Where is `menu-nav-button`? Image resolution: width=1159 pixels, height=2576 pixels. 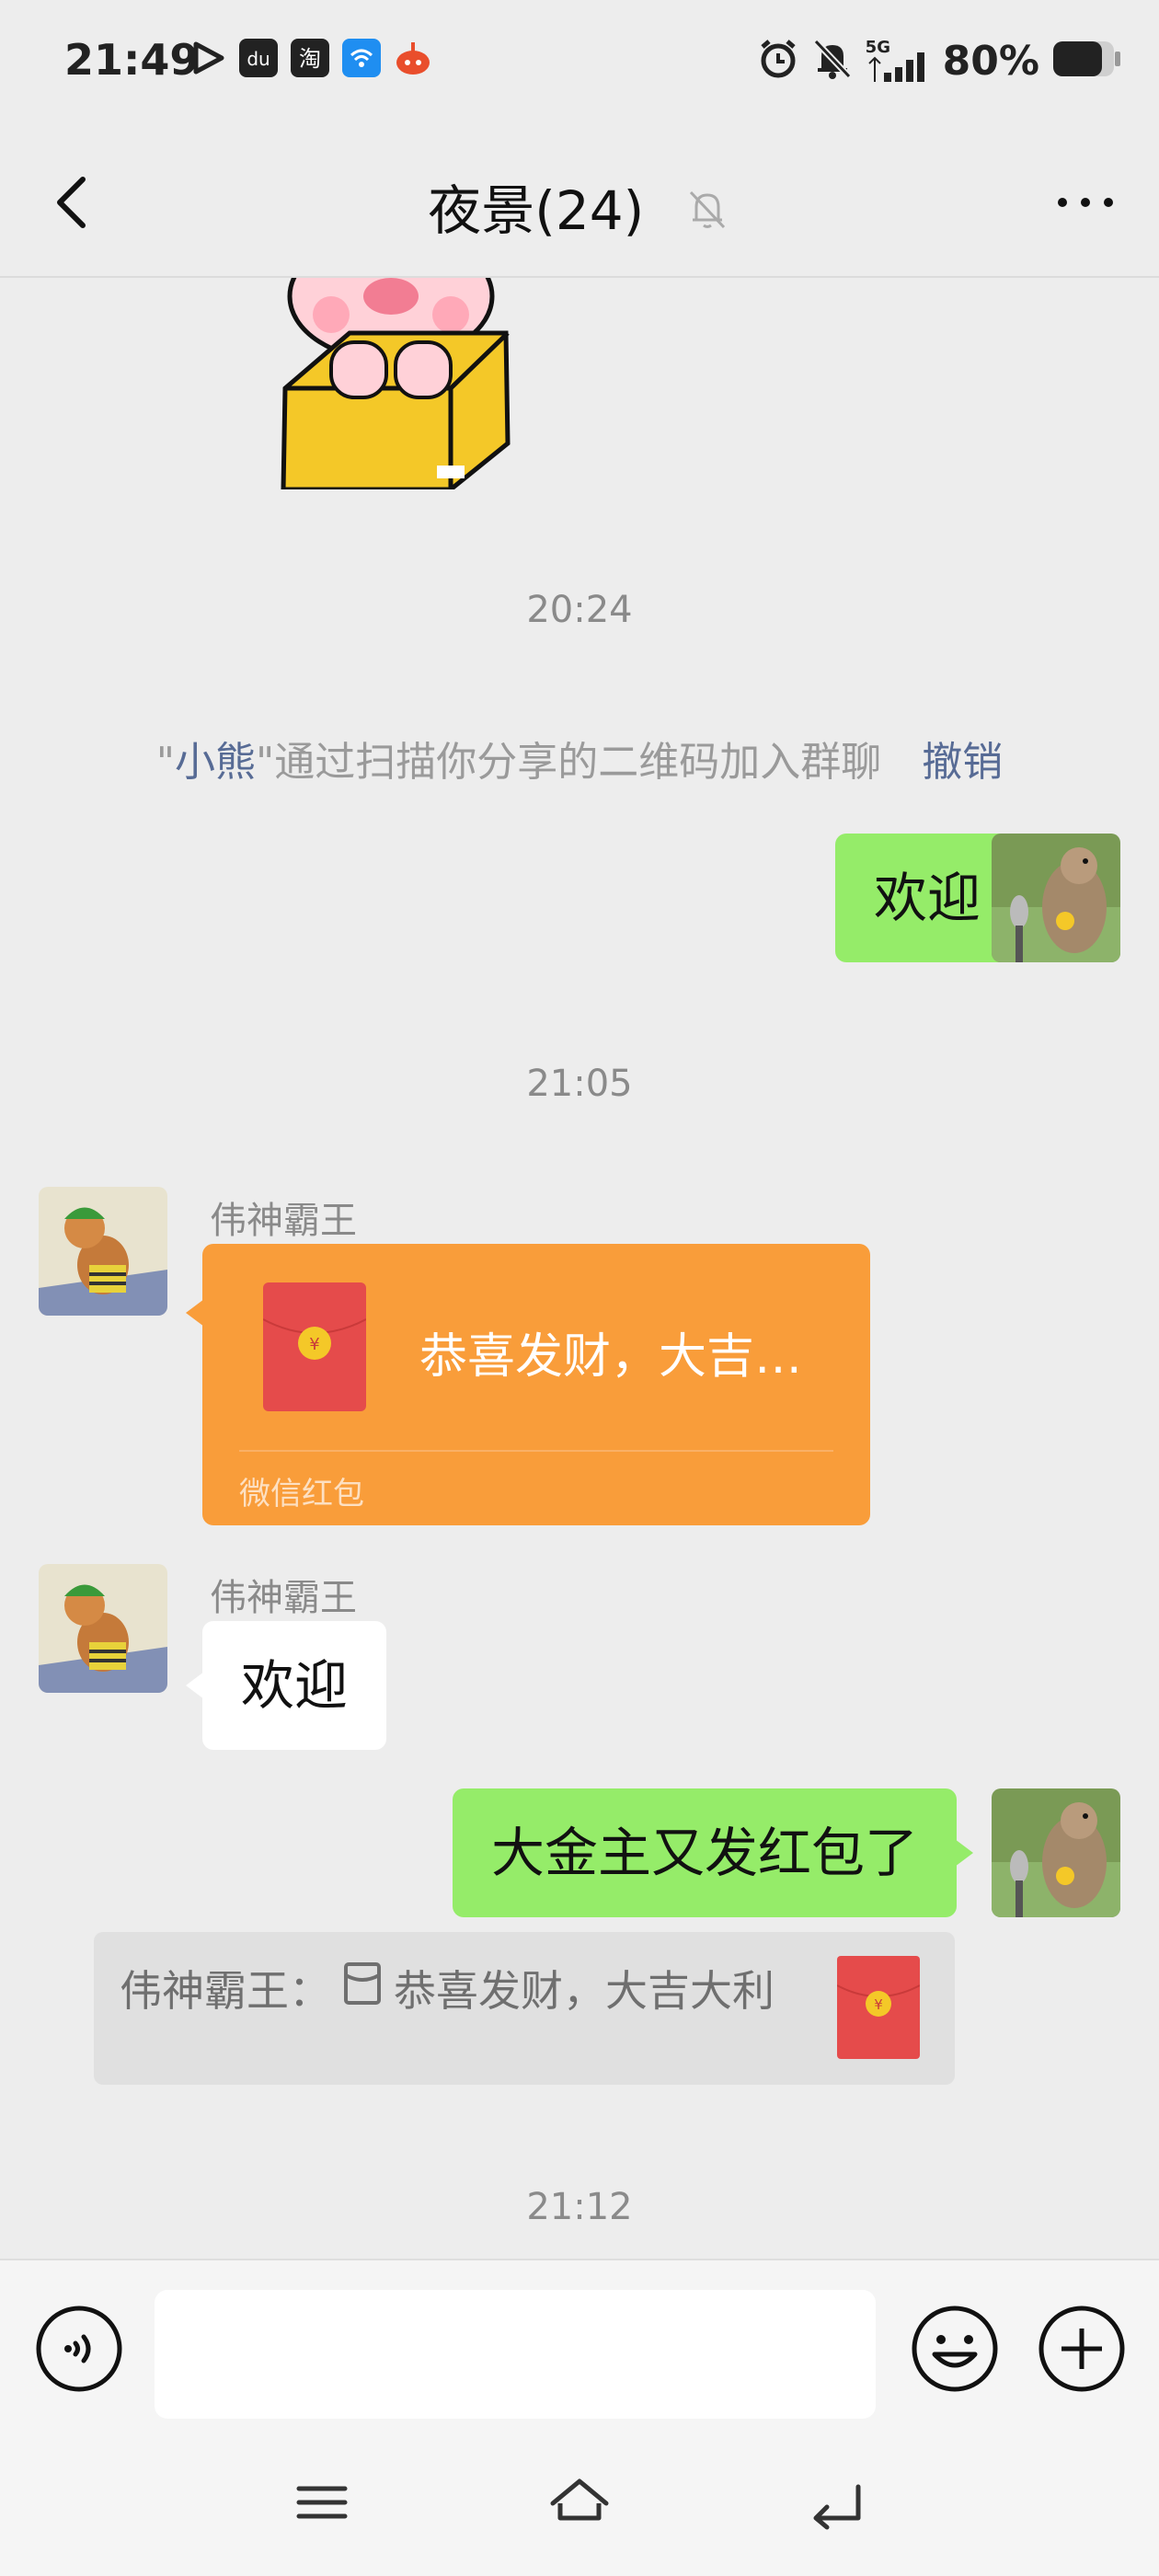 menu-nav-button is located at coordinates (322, 2502).